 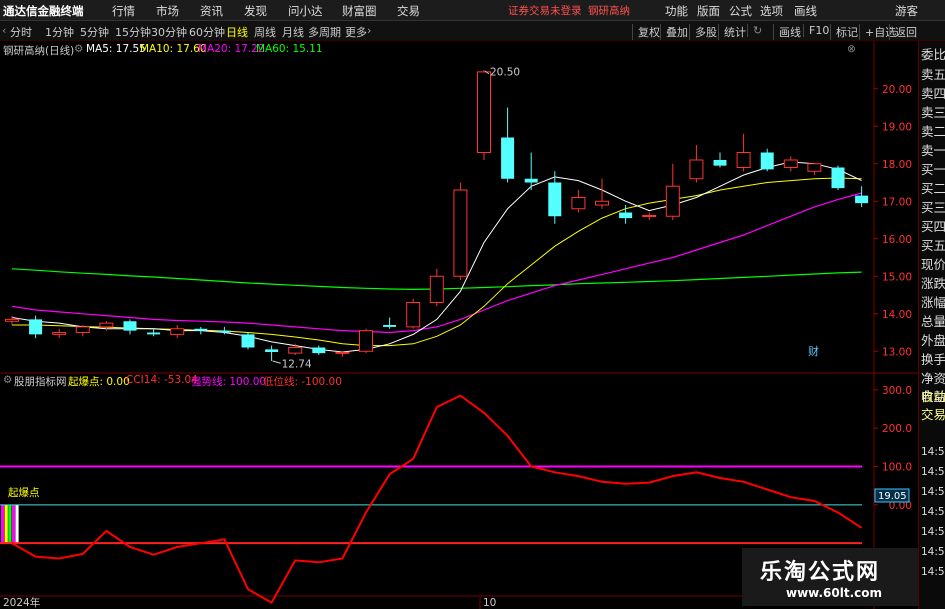 I want to click on menu-draw: 画线, so click(x=805, y=11).